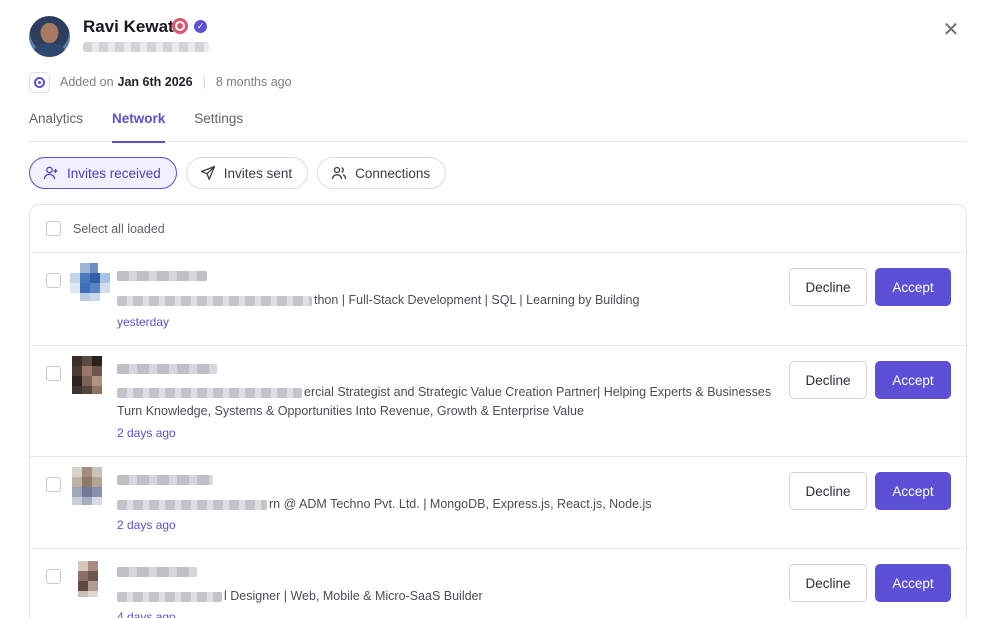 This screenshot has height=618, width=1000. What do you see at coordinates (139, 125) in the screenshot?
I see `tab-network: Network` at bounding box center [139, 125].